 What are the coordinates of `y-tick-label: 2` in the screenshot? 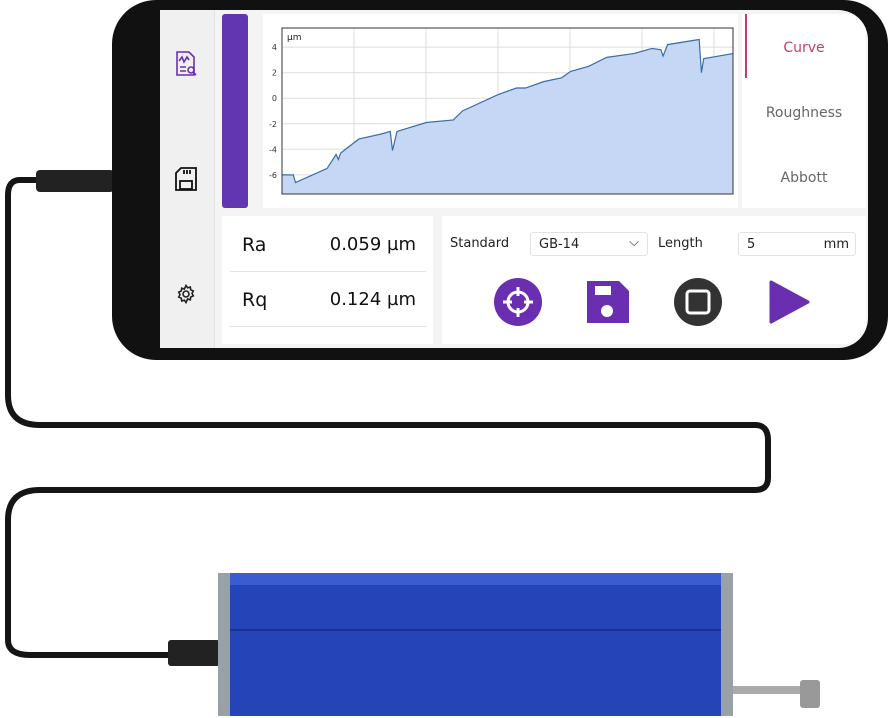 It's located at (274, 73).